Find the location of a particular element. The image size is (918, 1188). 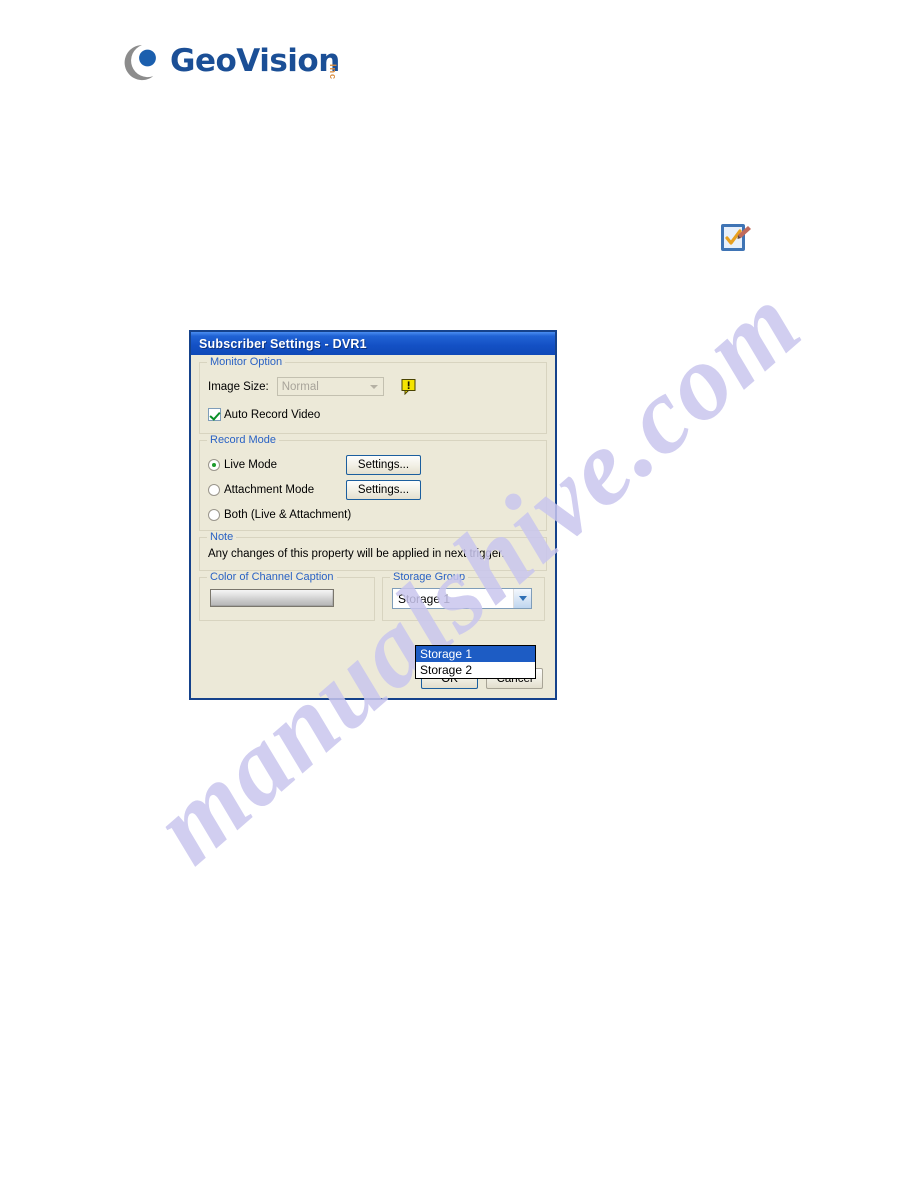

auto-record-video-checkbox is located at coordinates (214, 414).